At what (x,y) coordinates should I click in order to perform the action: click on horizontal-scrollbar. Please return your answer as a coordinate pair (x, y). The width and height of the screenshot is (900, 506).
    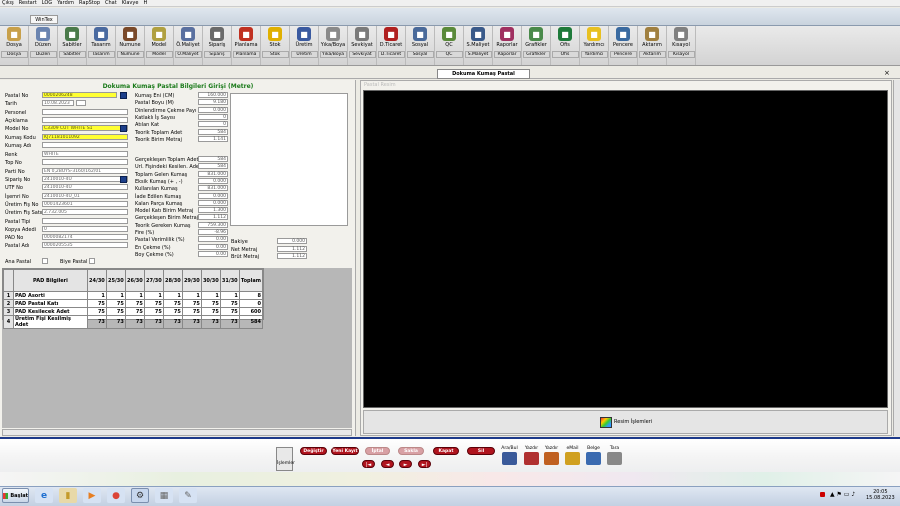
    Looking at the image, I should click on (177, 432).